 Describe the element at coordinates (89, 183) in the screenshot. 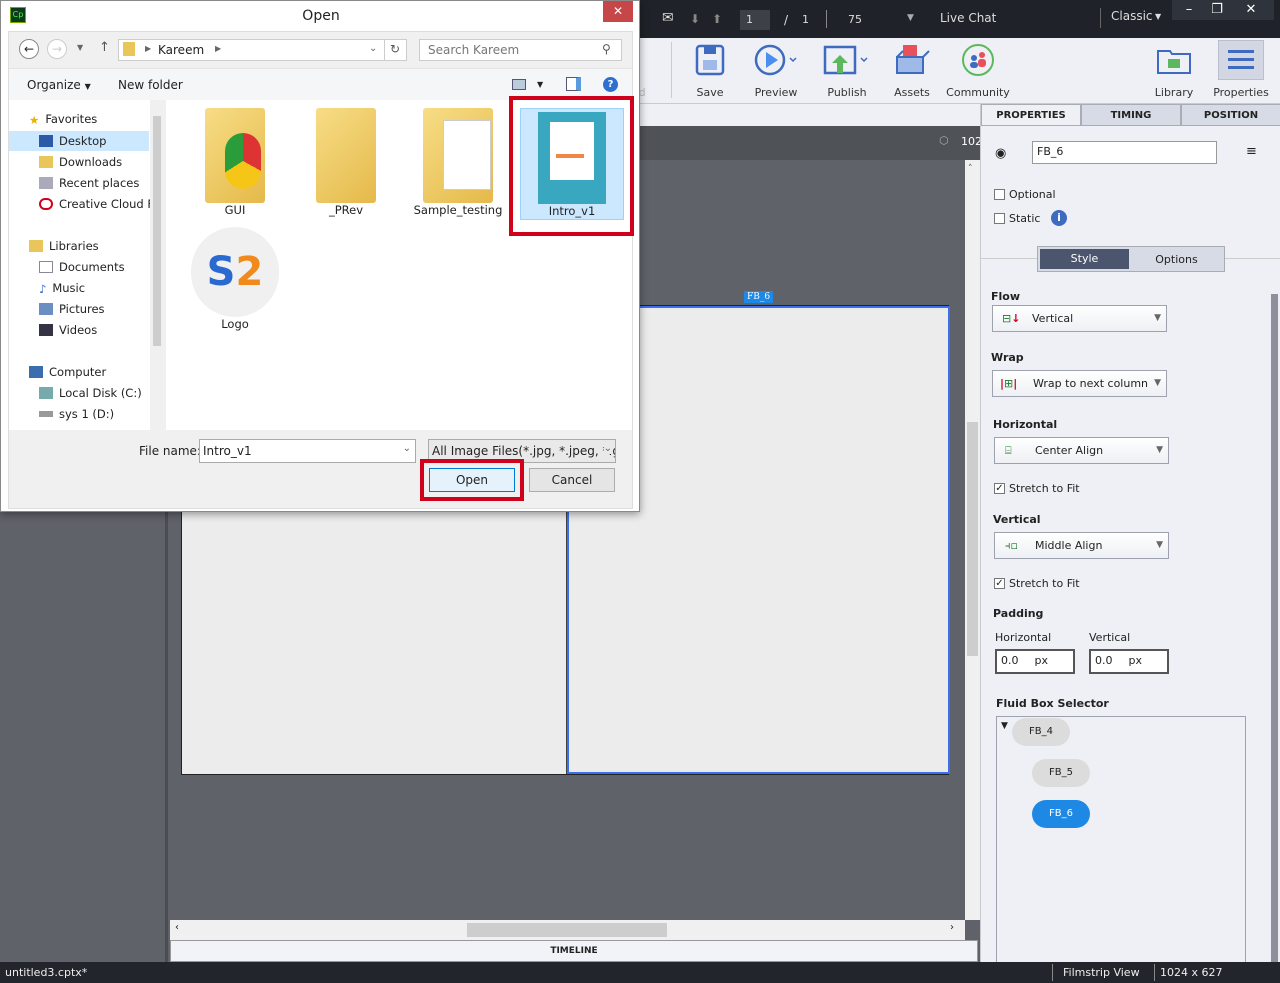

I see `nav-recent-places: Recent places` at that location.